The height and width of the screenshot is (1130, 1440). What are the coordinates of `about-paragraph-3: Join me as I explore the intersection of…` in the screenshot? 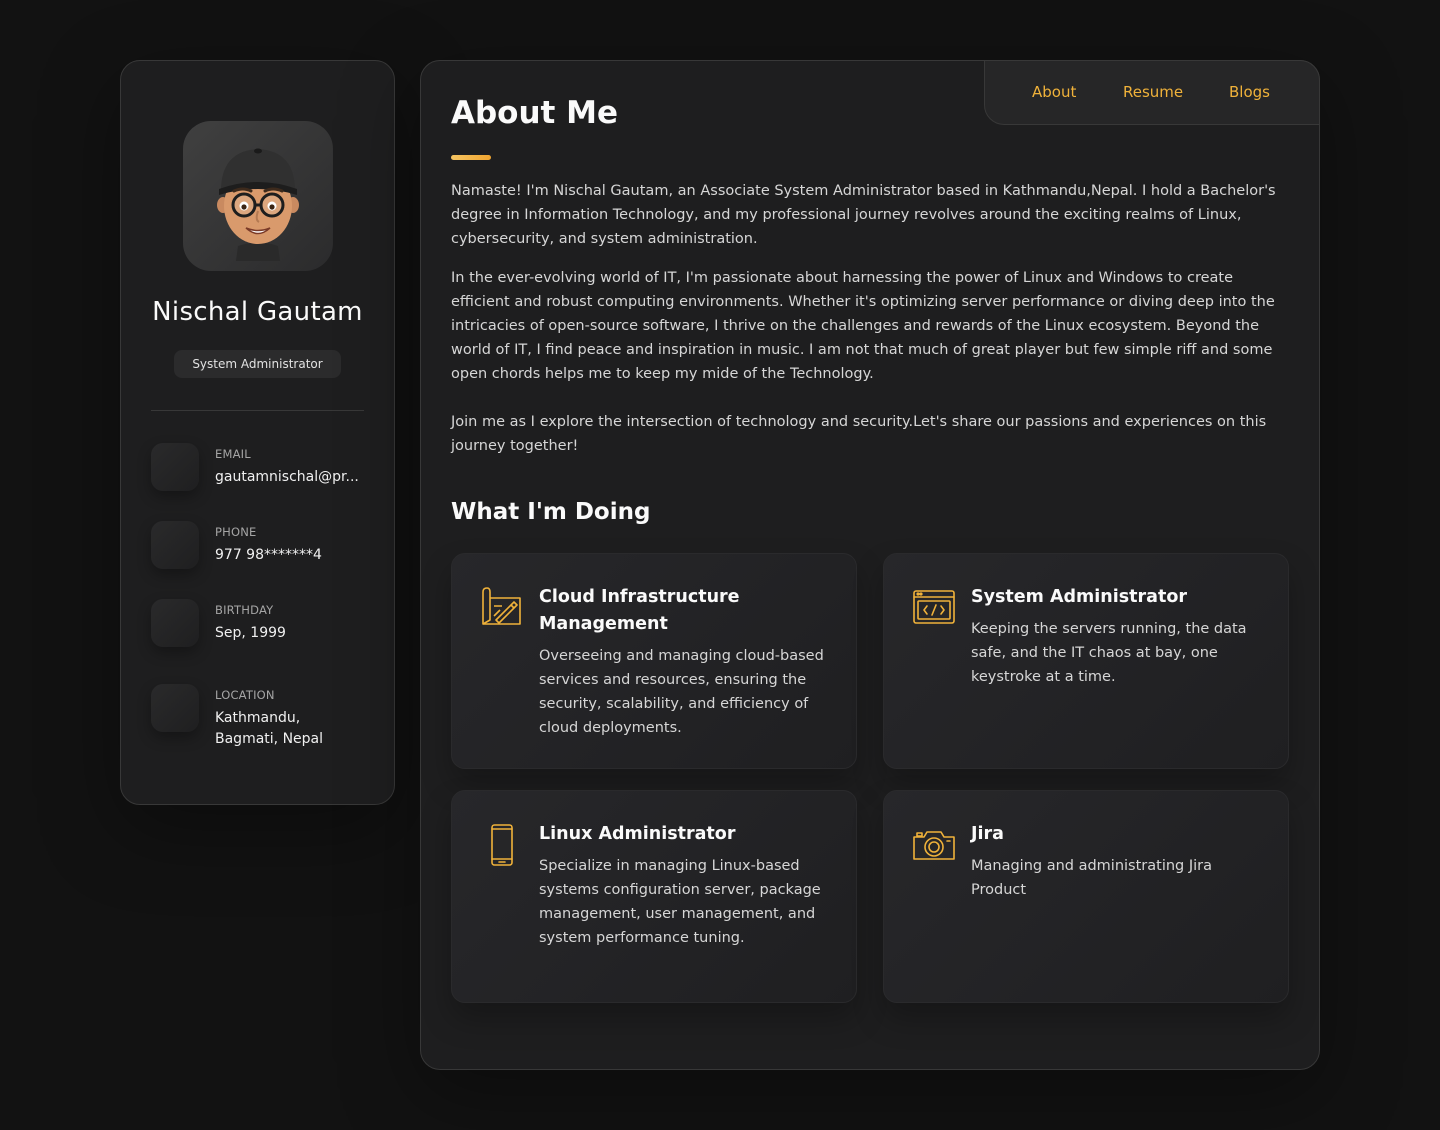 It's located at (859, 434).